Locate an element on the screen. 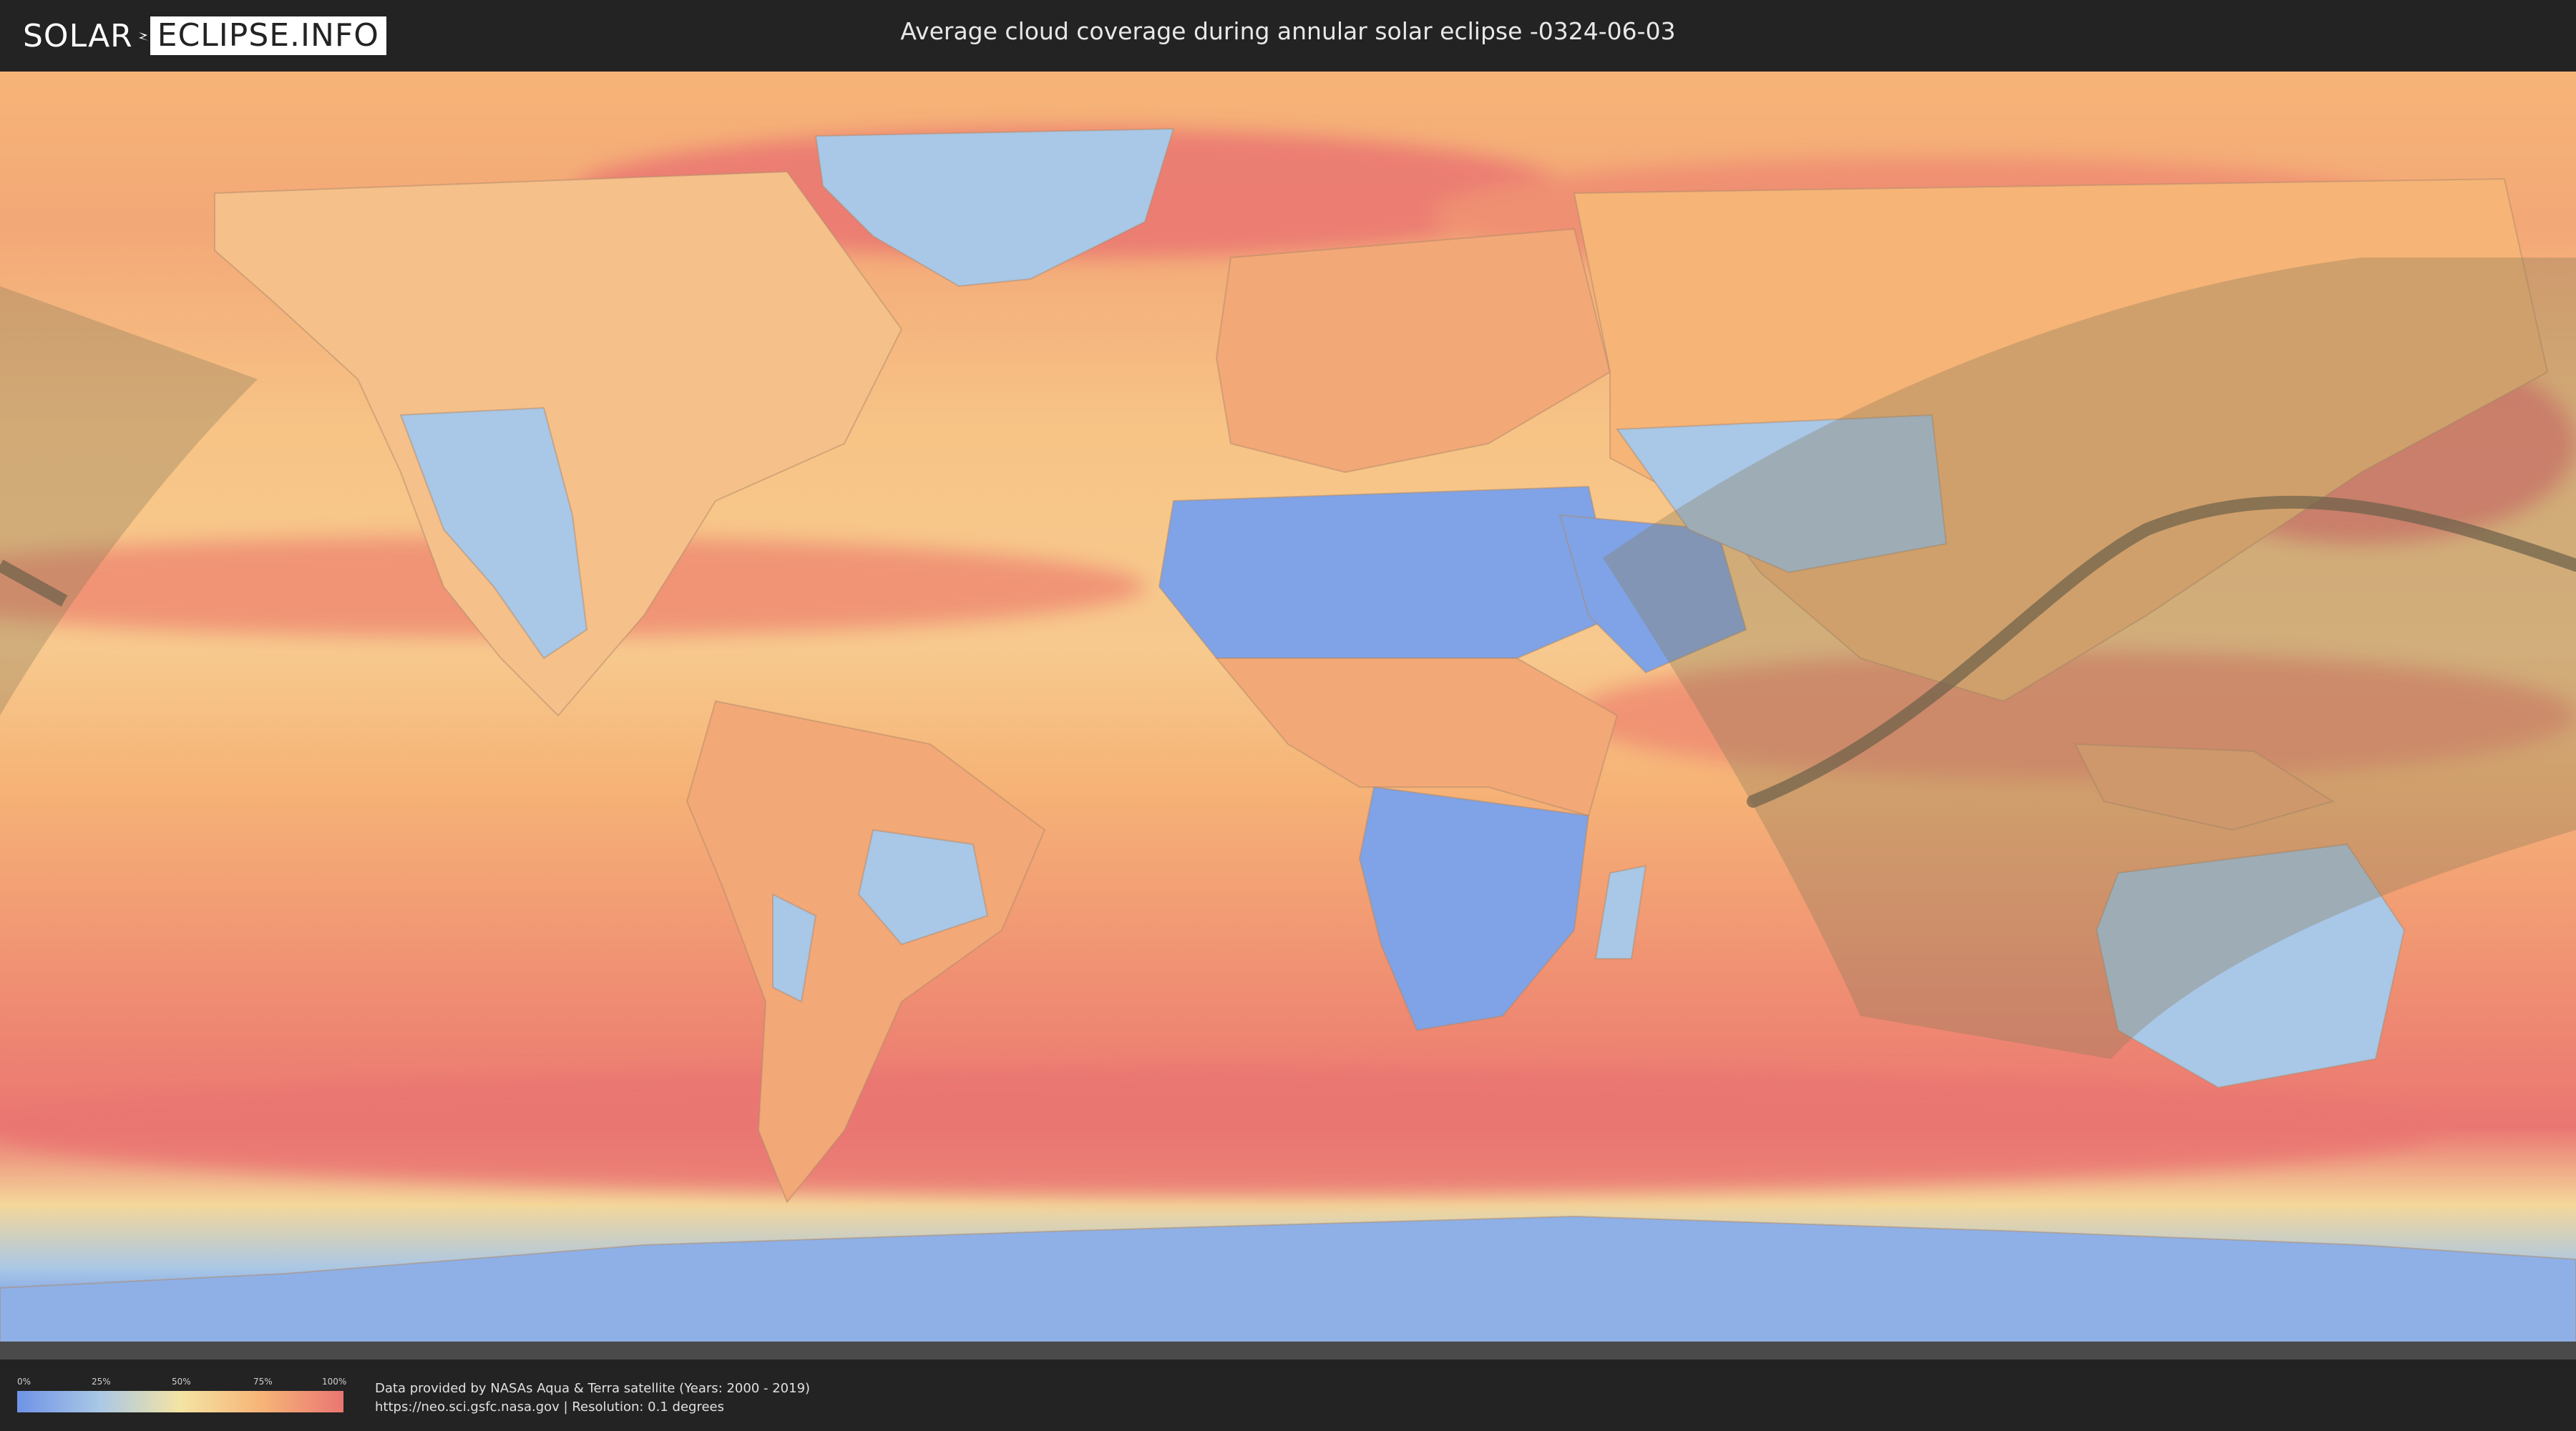  map-bottom-edge is located at coordinates (1288, 1350).